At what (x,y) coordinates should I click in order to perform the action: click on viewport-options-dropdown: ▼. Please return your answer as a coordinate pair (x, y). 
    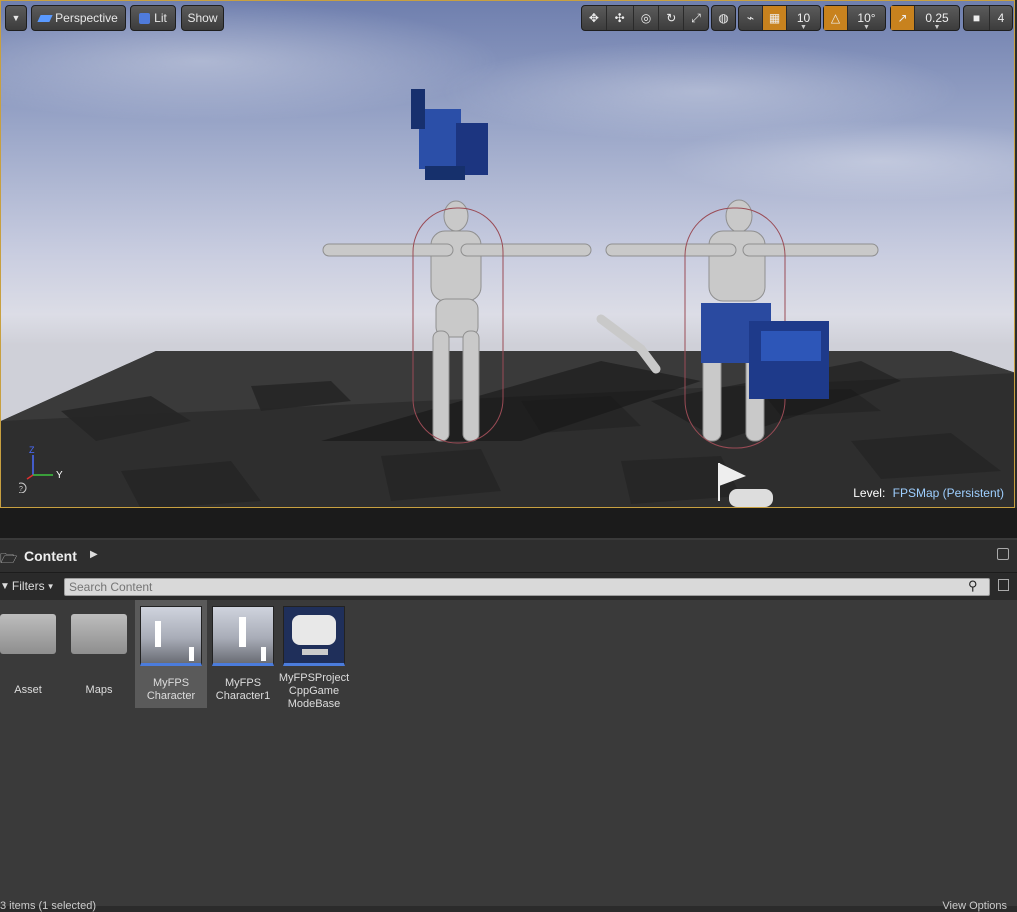
    Looking at the image, I should click on (16, 18).